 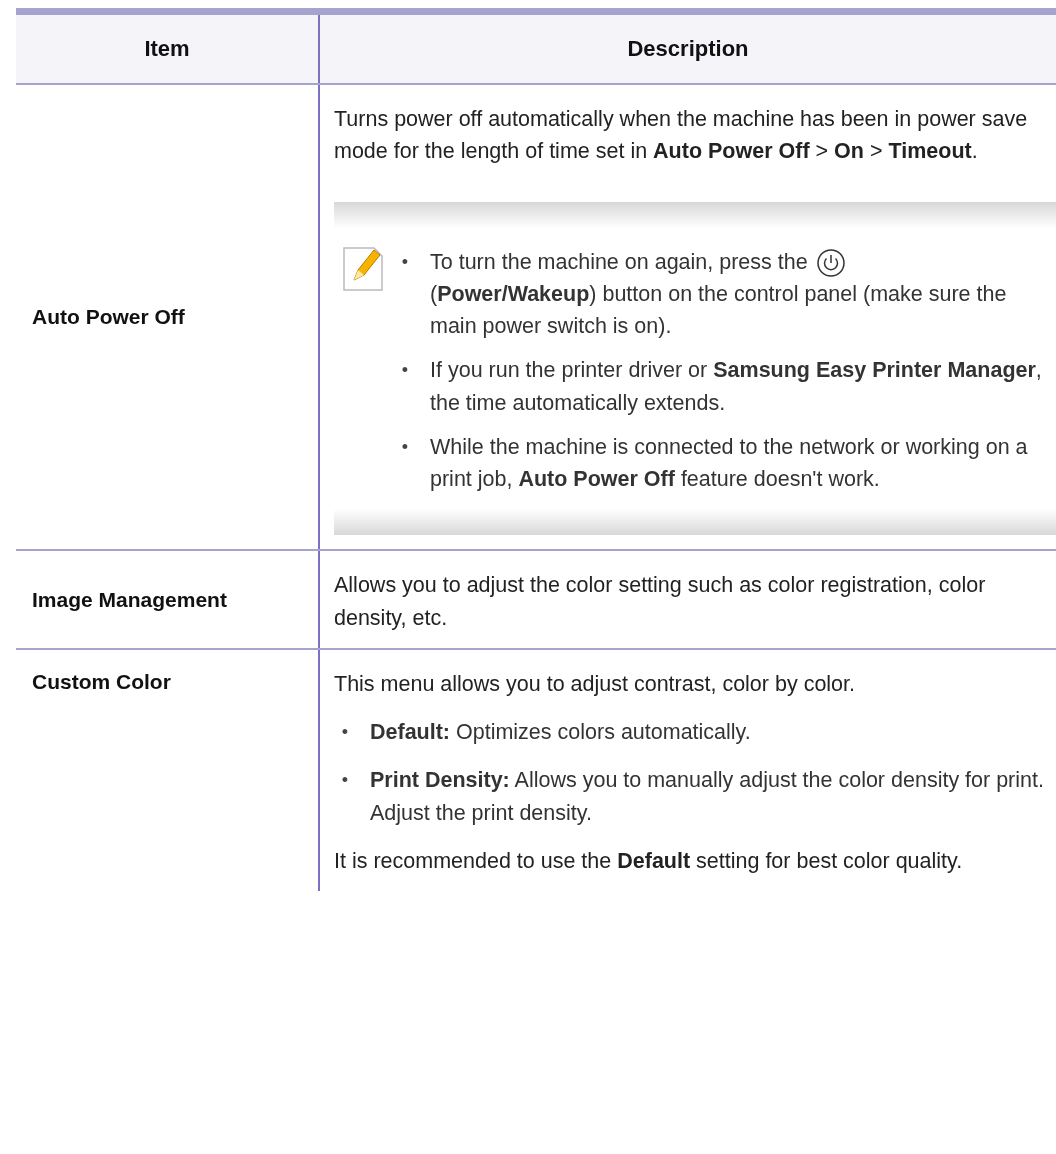 What do you see at coordinates (830, 262) in the screenshot?
I see `power-icon` at bounding box center [830, 262].